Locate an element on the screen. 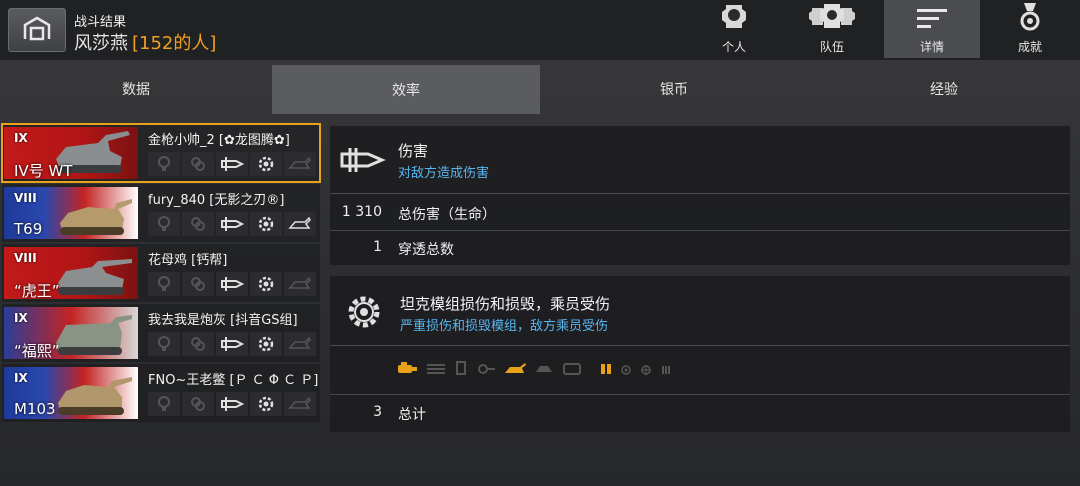  tab-achievements-label: 成就 is located at coordinates (1029, 47).